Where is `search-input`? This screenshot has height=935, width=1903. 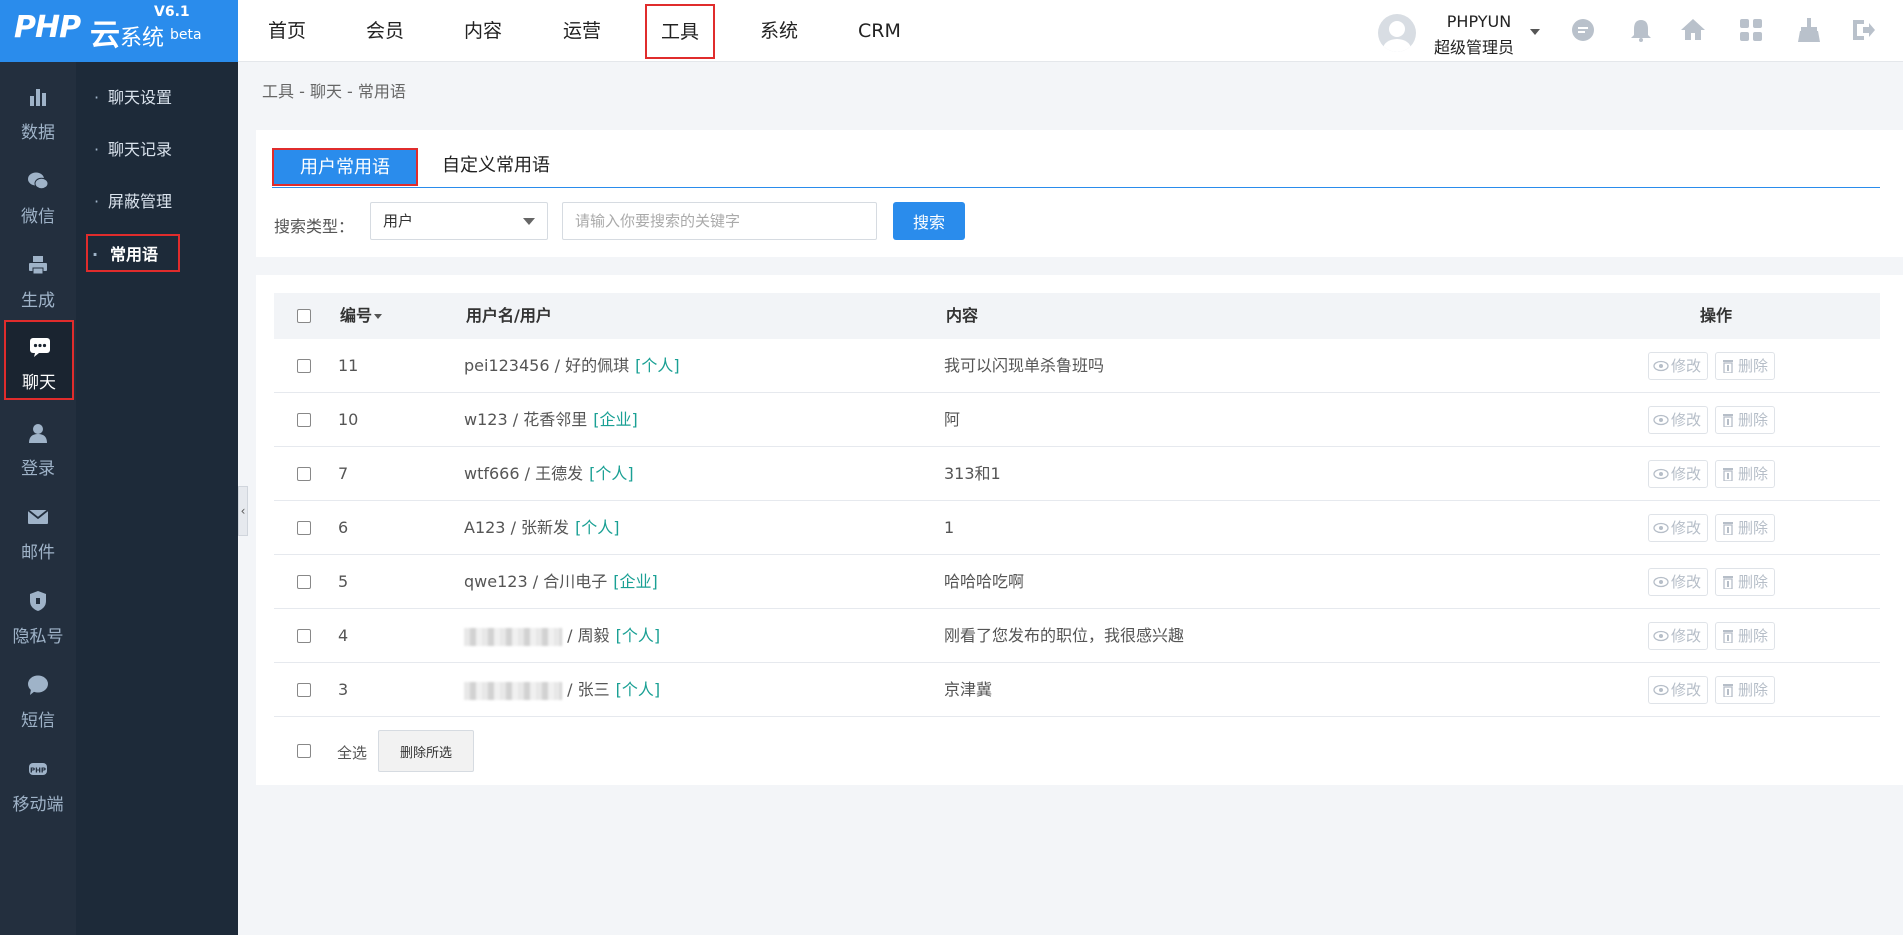 search-input is located at coordinates (719, 221).